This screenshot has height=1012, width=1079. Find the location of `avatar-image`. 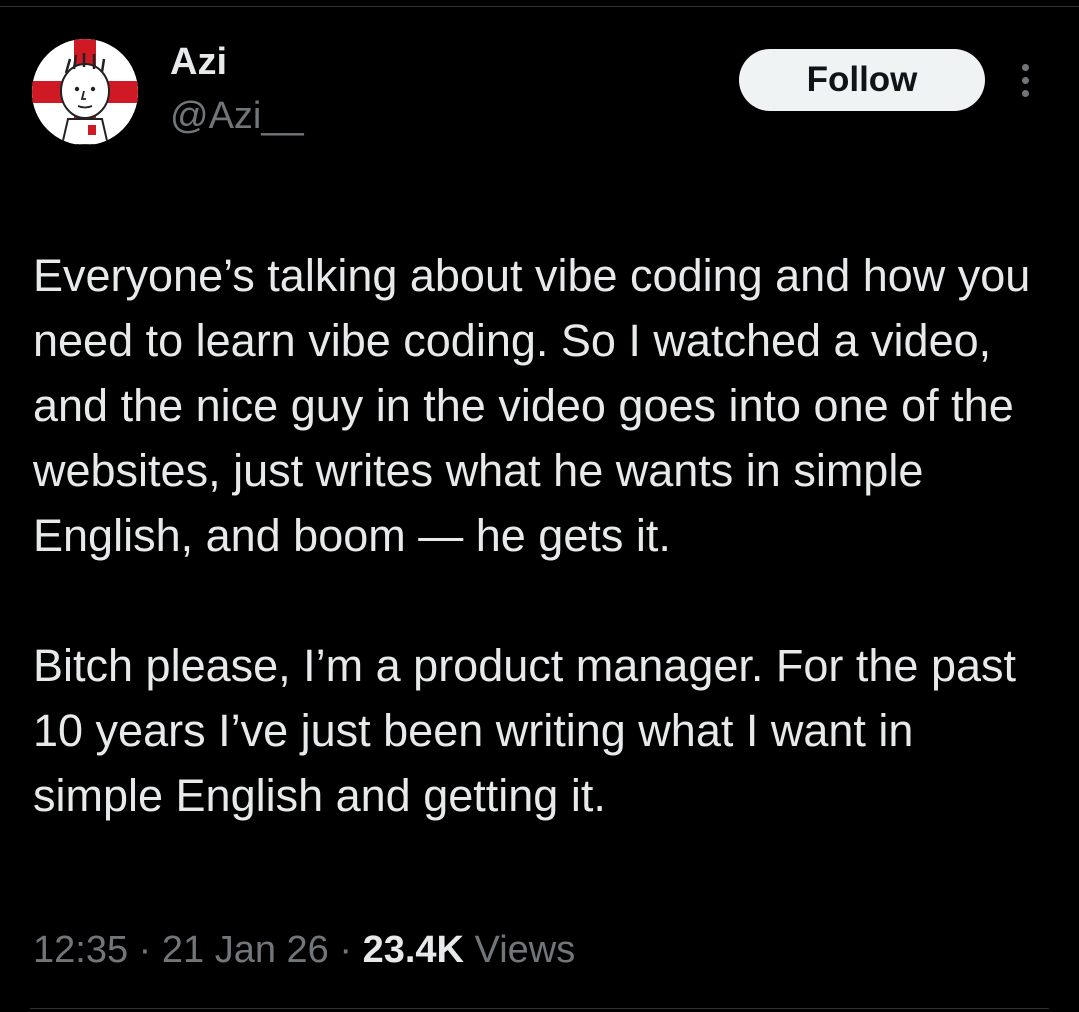

avatar-image is located at coordinates (85, 92).